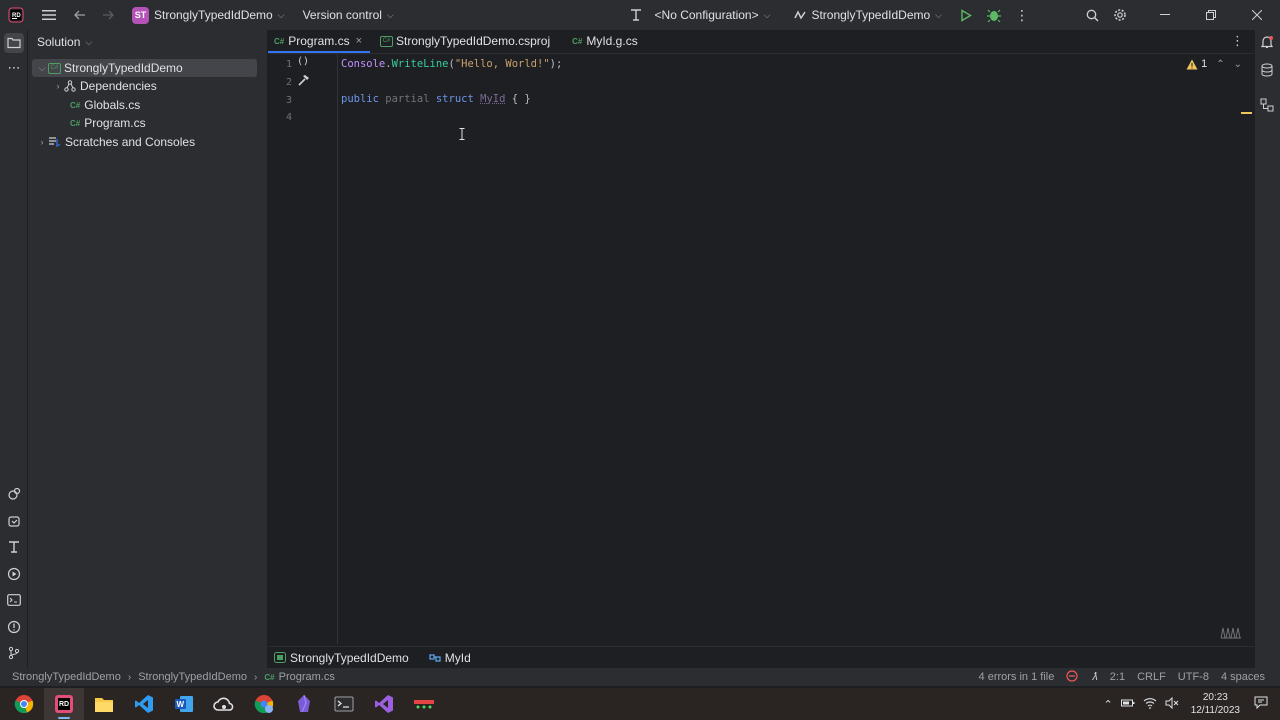 This screenshot has width=1280, height=720. What do you see at coordinates (1215, 704) in the screenshot?
I see `clock: 20:23 12/11/2023` at bounding box center [1215, 704].